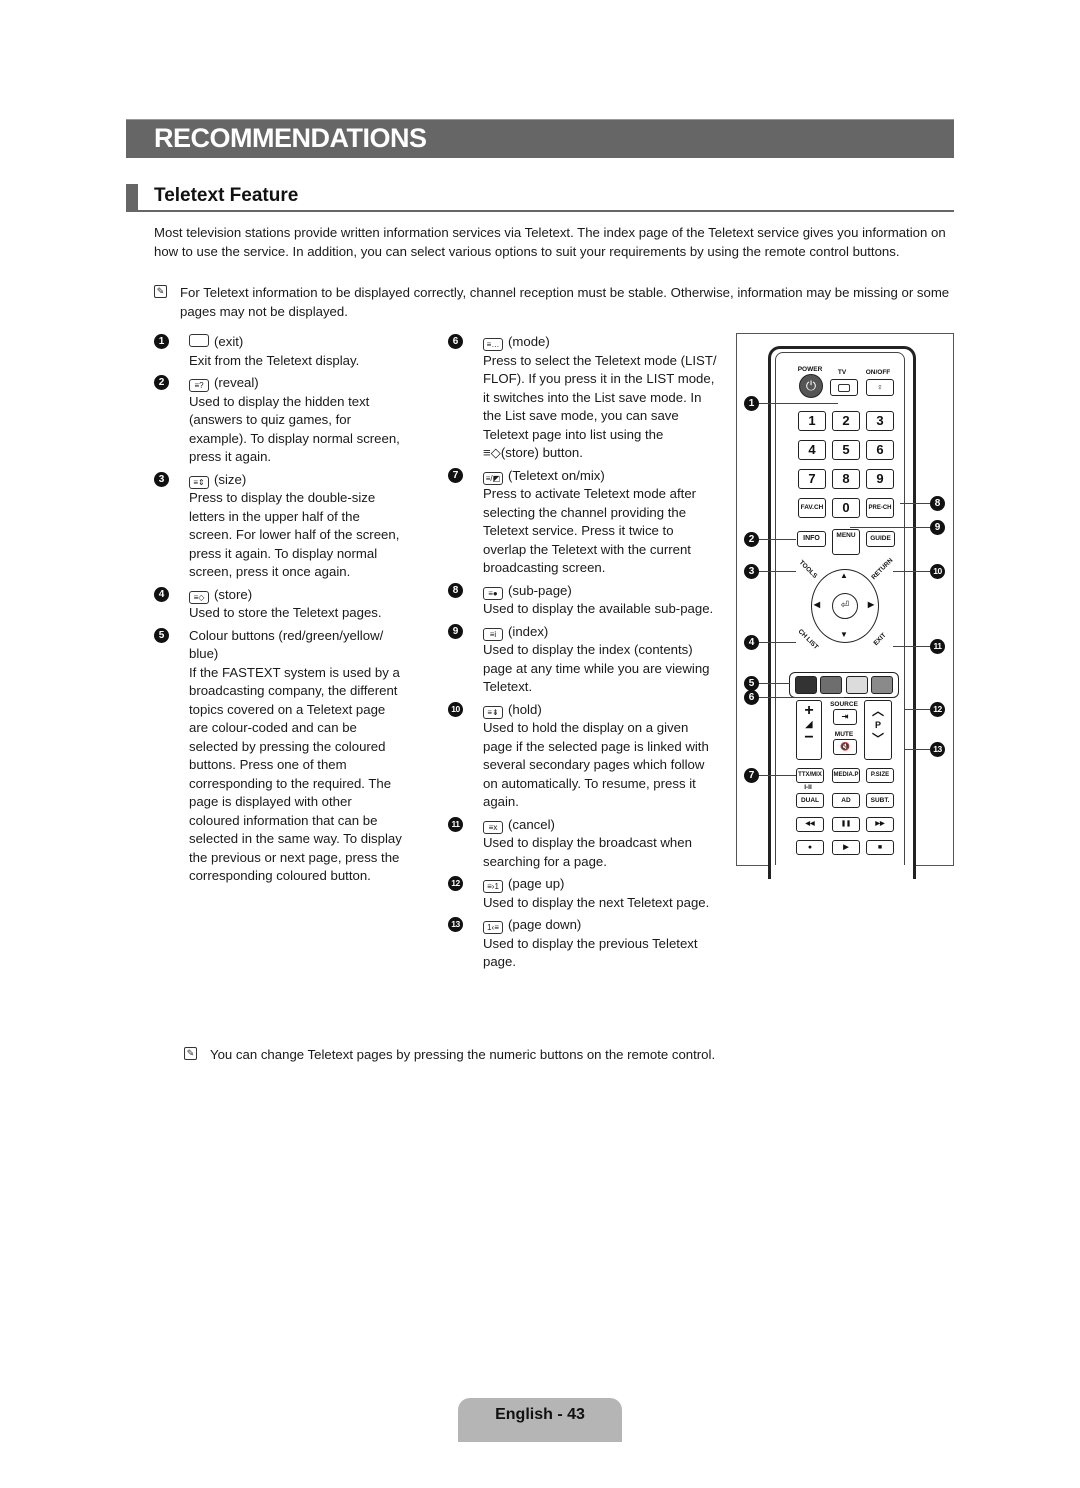 The width and height of the screenshot is (1080, 1488). I want to click on item-desc: Used to display the next Teletext page., so click(596, 902).